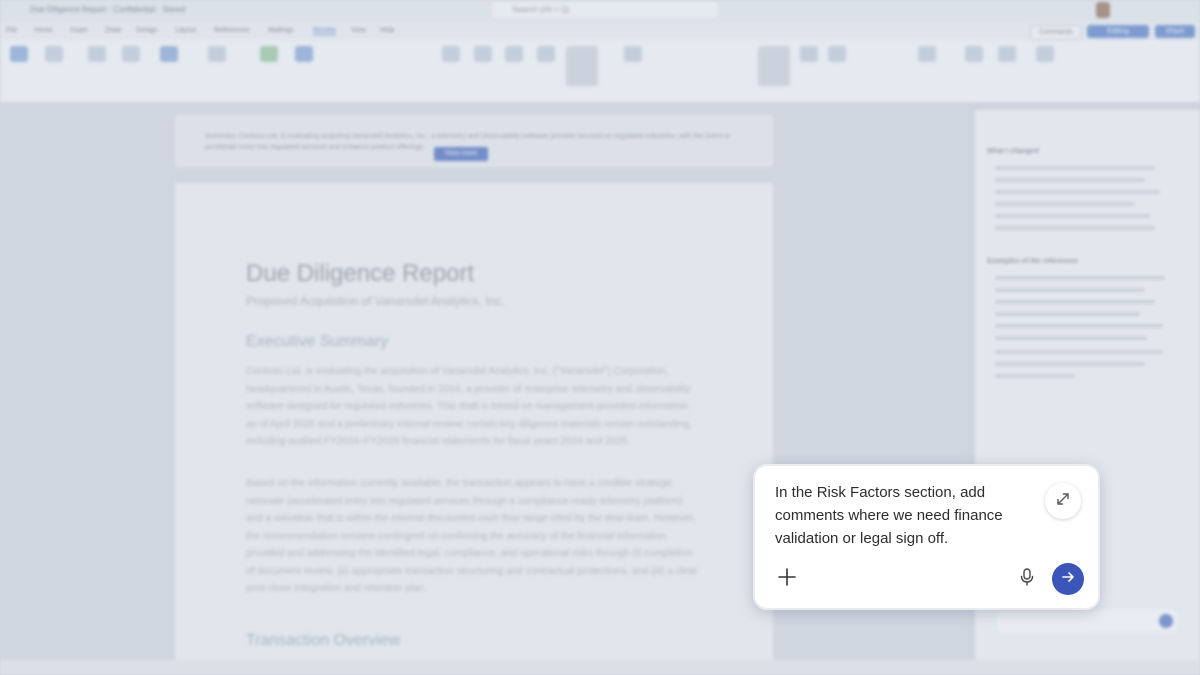  I want to click on expand-diagonal-icon, so click(1063, 501).